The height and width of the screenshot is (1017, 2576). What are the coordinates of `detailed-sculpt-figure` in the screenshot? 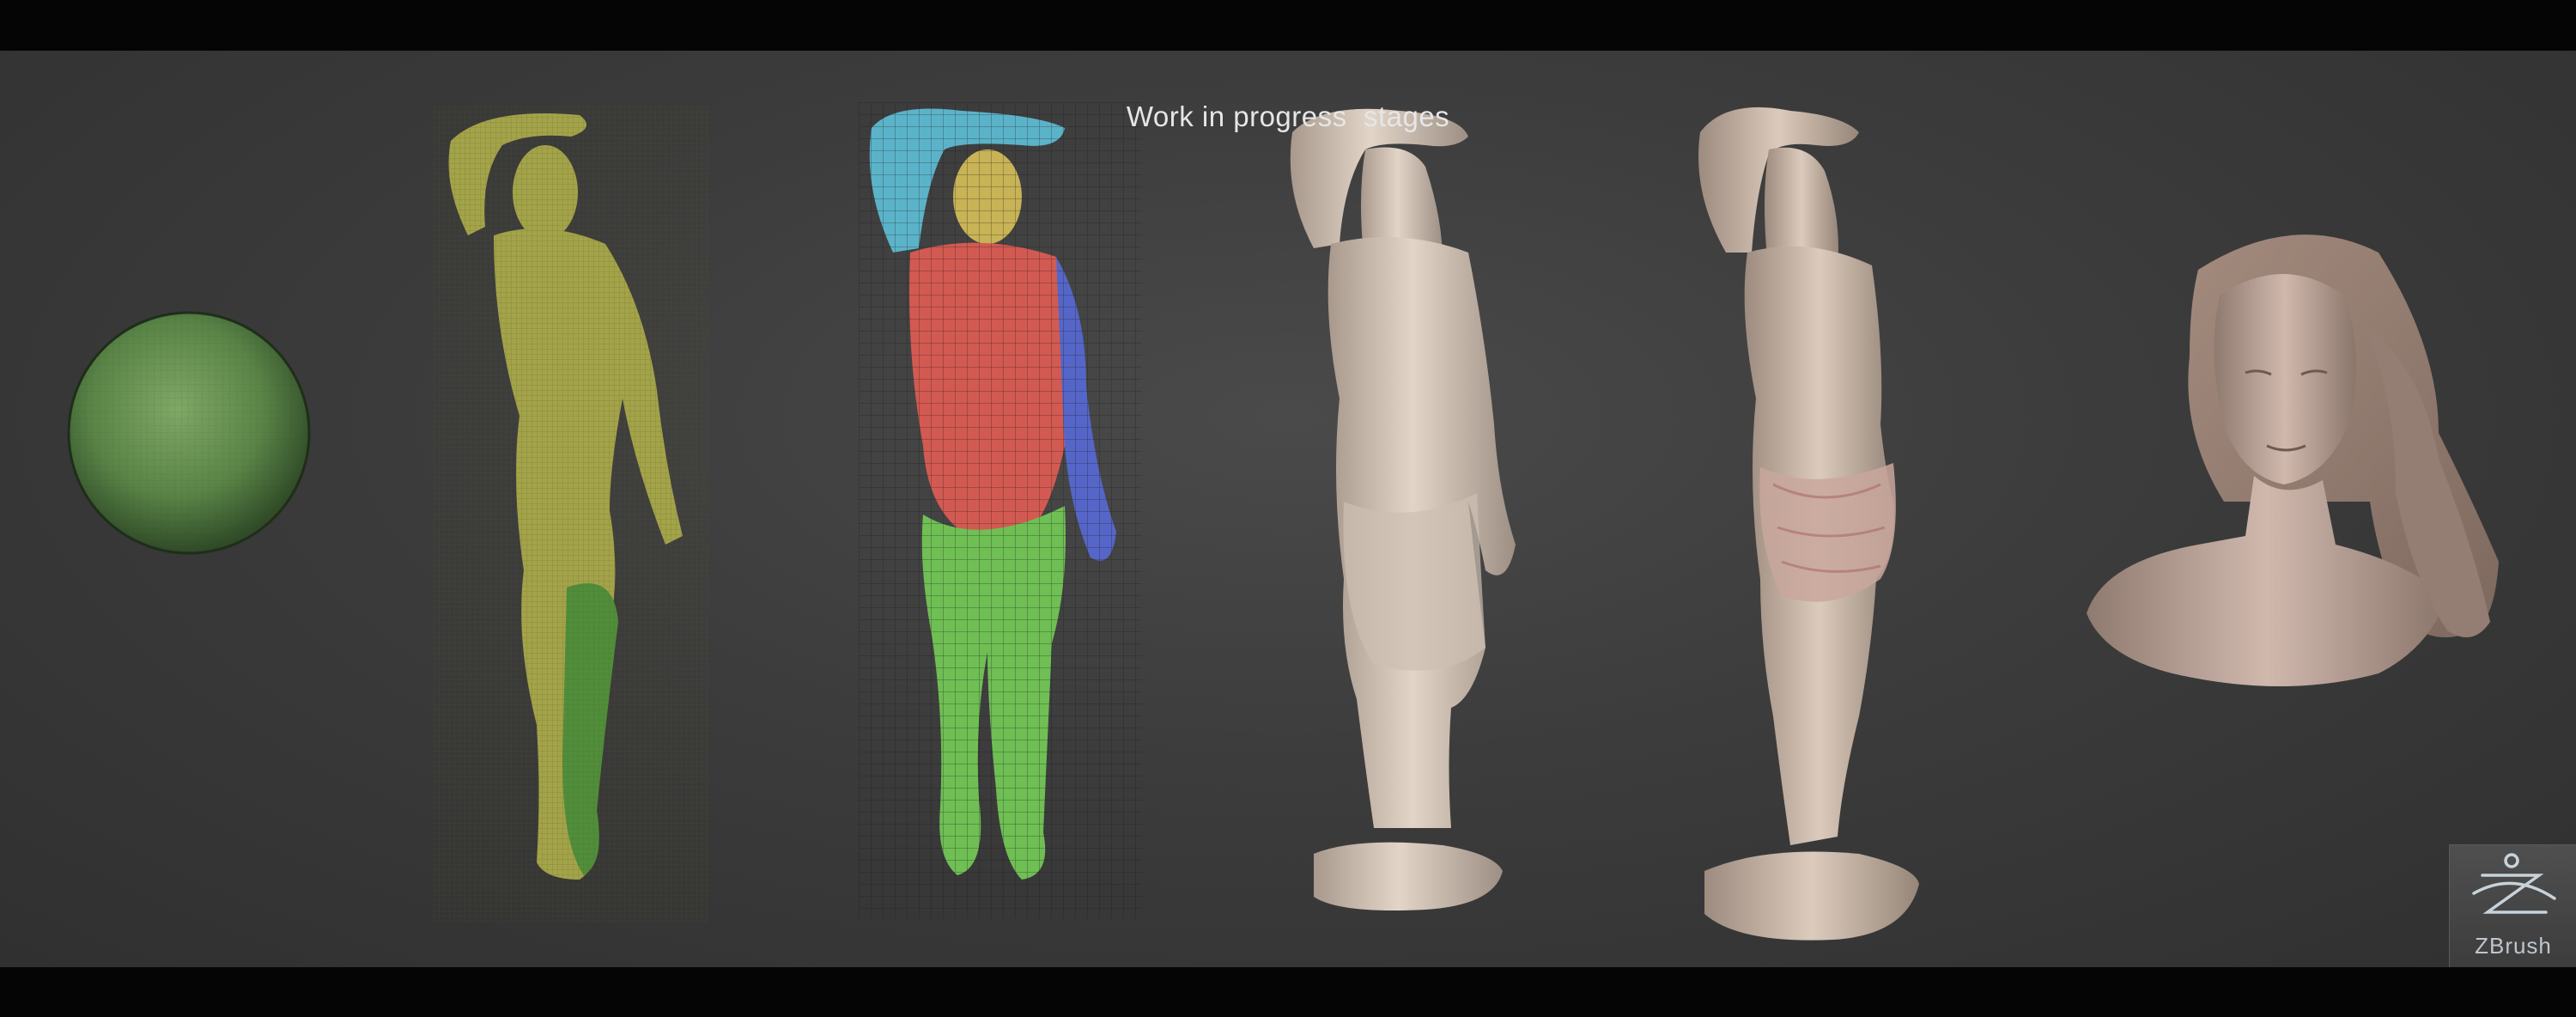 It's located at (1808, 524).